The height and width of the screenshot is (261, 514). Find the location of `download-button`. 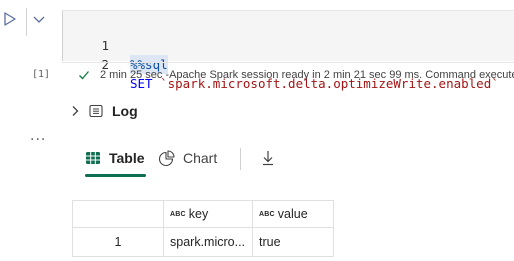

download-button is located at coordinates (268, 158).